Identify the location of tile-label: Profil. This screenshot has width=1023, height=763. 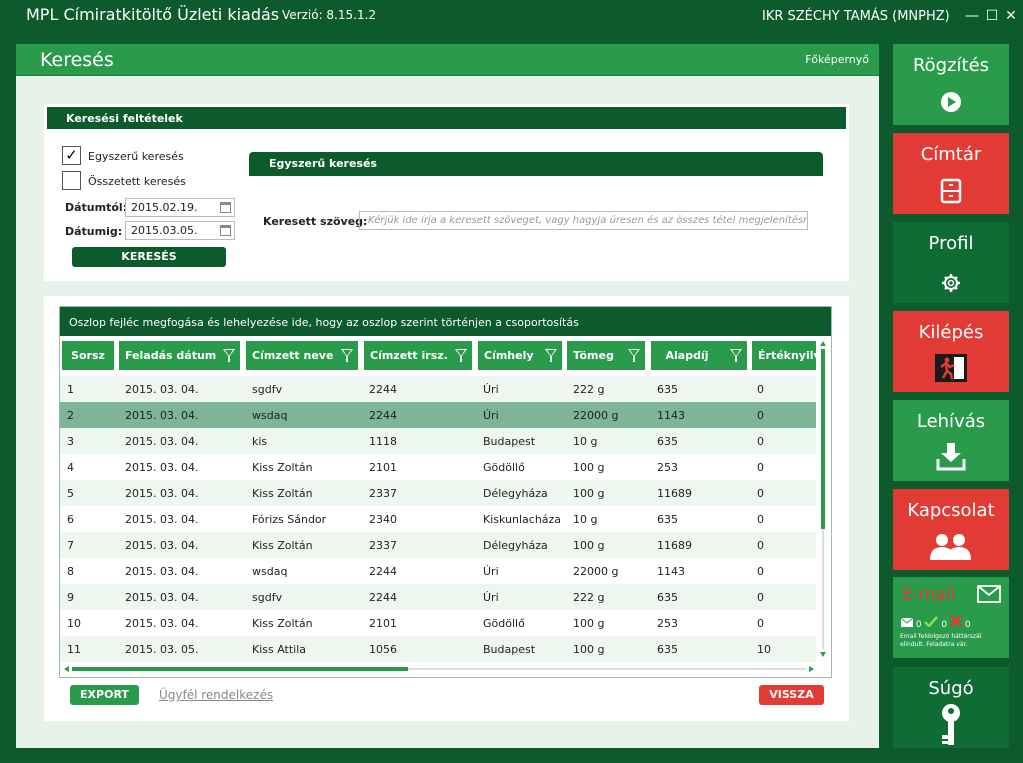
(951, 243).